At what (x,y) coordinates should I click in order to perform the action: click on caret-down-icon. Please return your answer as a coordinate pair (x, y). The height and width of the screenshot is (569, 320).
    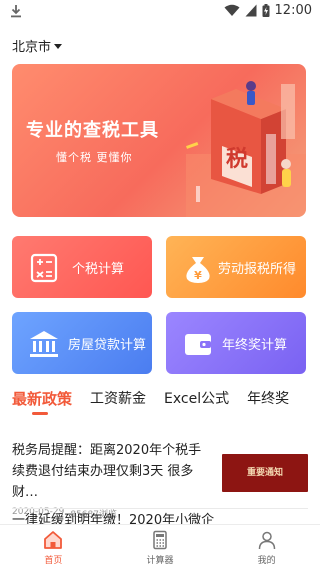
    Looking at the image, I should click on (58, 46).